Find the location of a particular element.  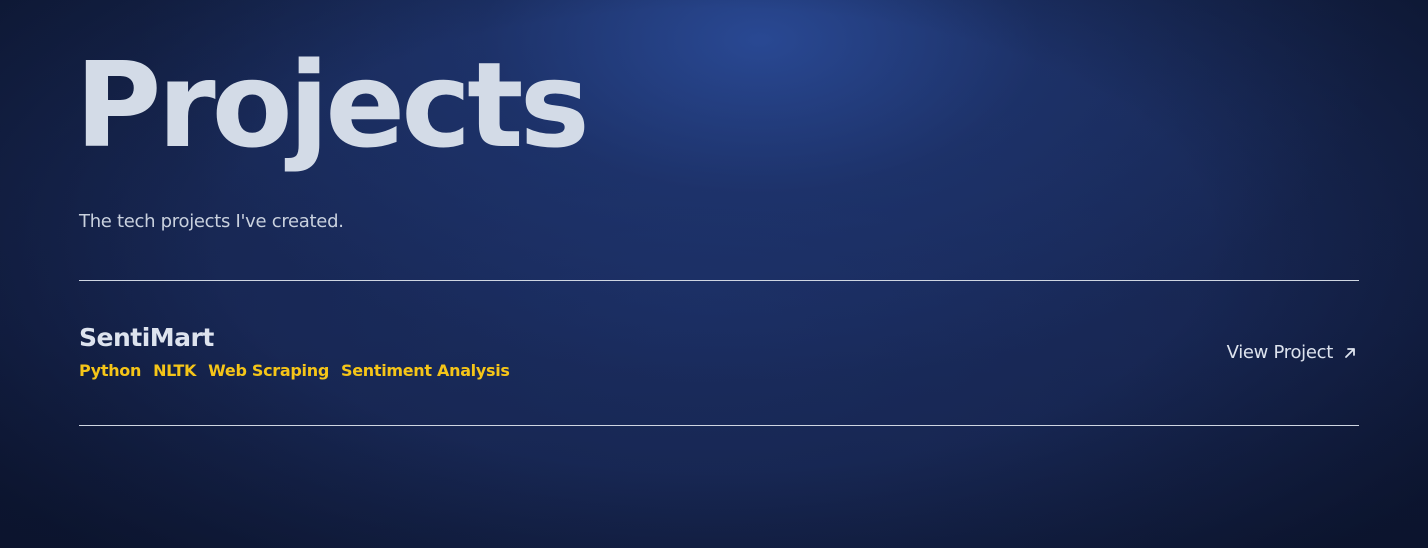

page-subtitle: The tech projects I've created. is located at coordinates (211, 221).